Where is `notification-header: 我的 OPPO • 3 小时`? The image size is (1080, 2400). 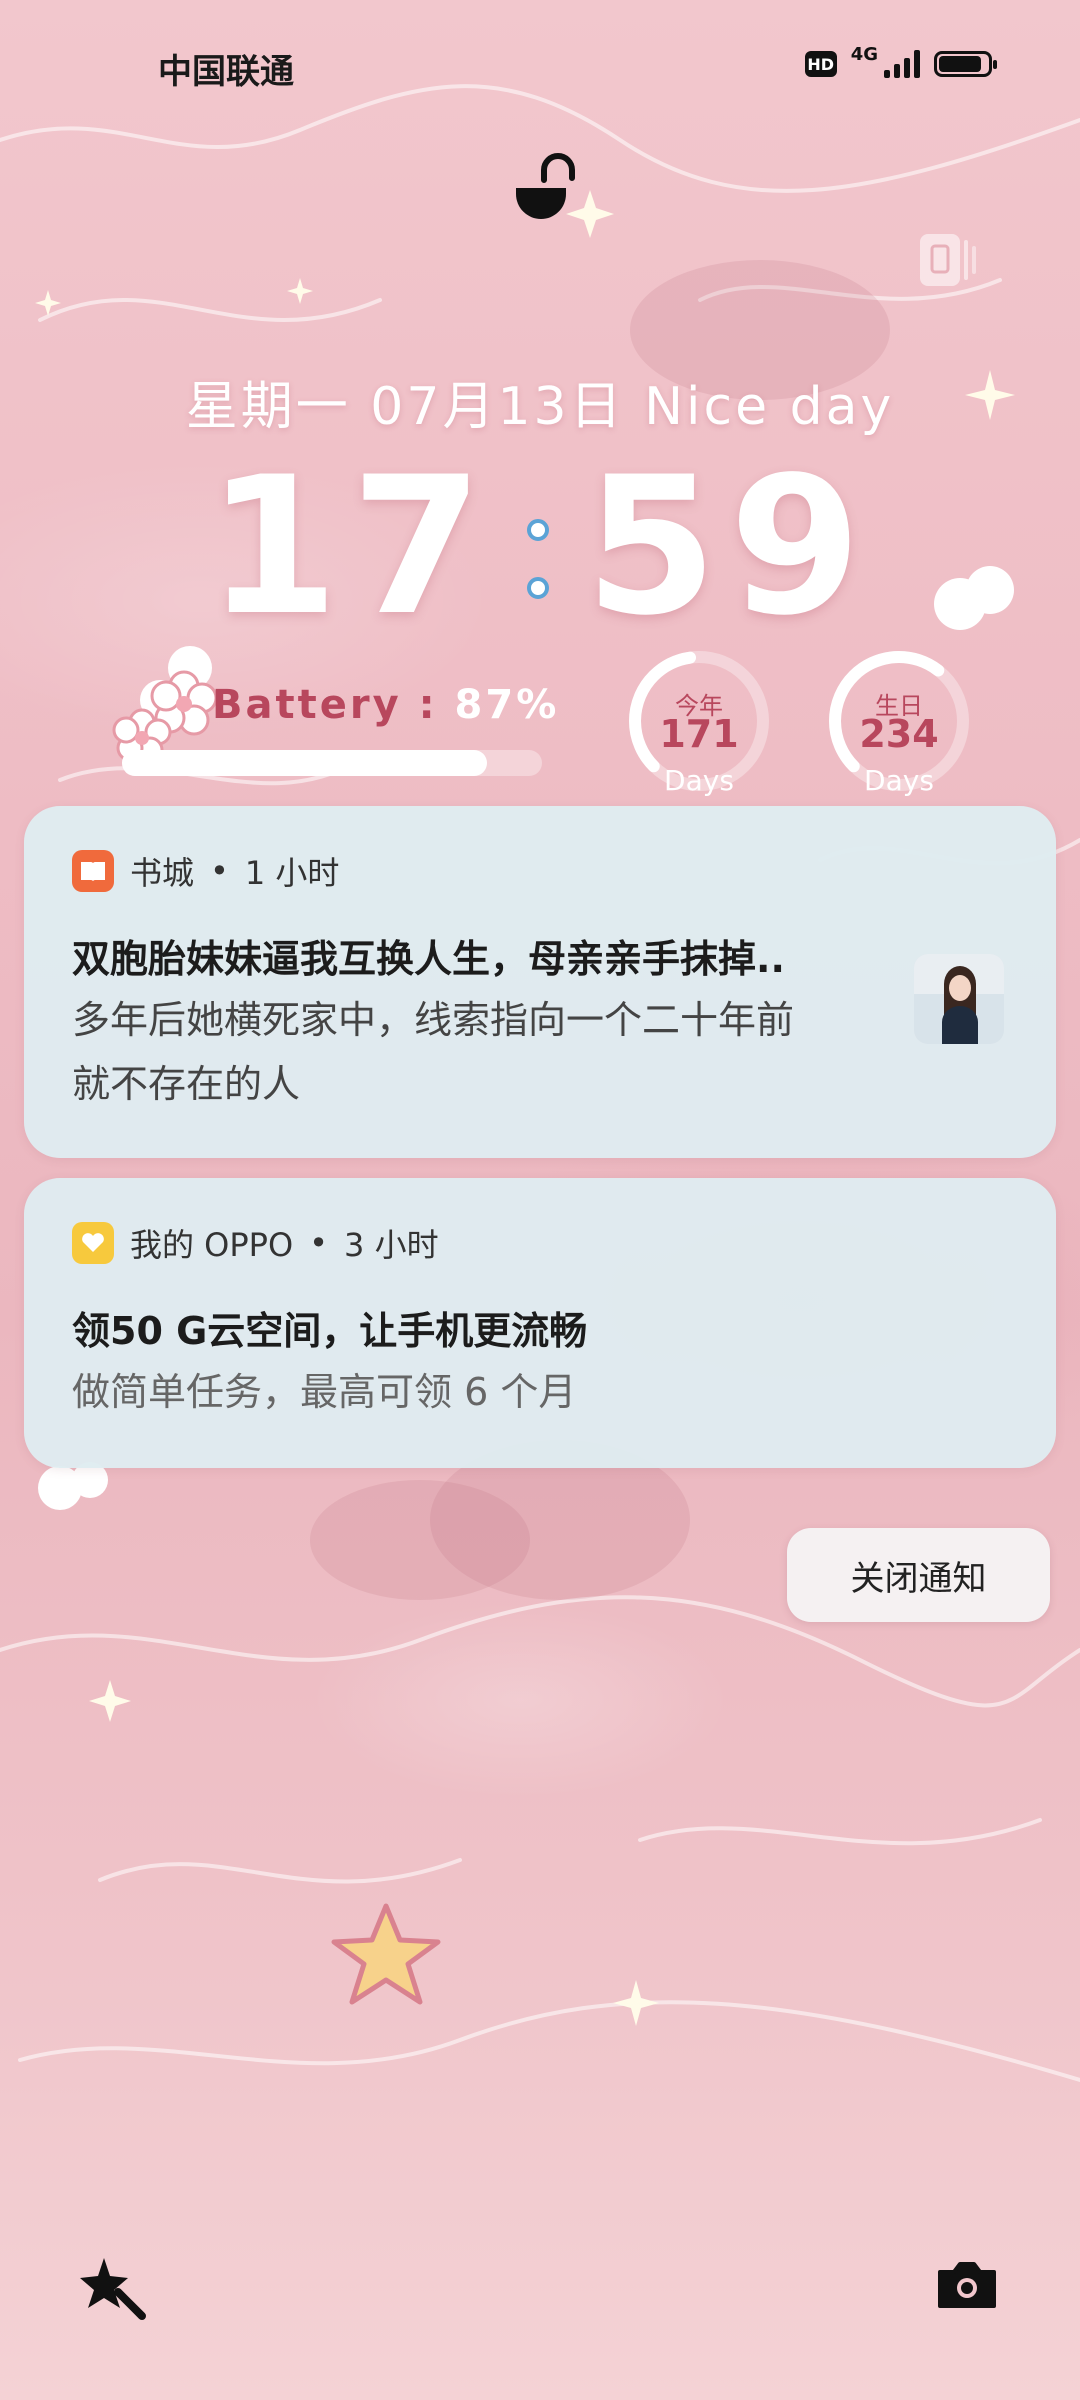
notification-header: 我的 OPPO • 3 小时 is located at coordinates (255, 1243).